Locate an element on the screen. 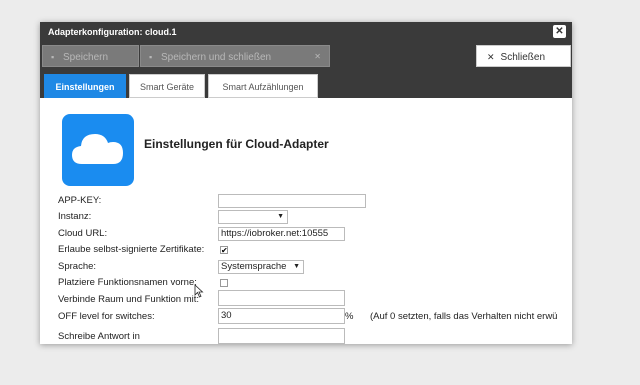 Image resolution: width=640 pixels, height=385 pixels. mouse-cursor-icon is located at coordinates (199, 291).